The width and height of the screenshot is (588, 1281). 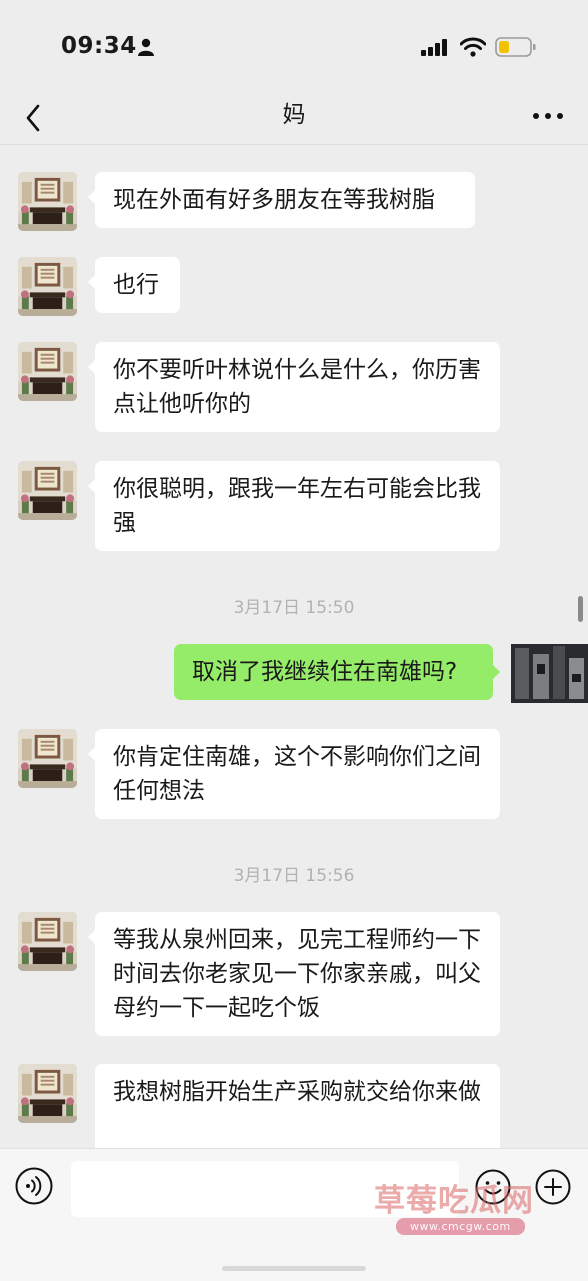 What do you see at coordinates (294, 506) in the screenshot?
I see `message-bubble: 你很聪明，跟我一年左右可能会比我强` at bounding box center [294, 506].